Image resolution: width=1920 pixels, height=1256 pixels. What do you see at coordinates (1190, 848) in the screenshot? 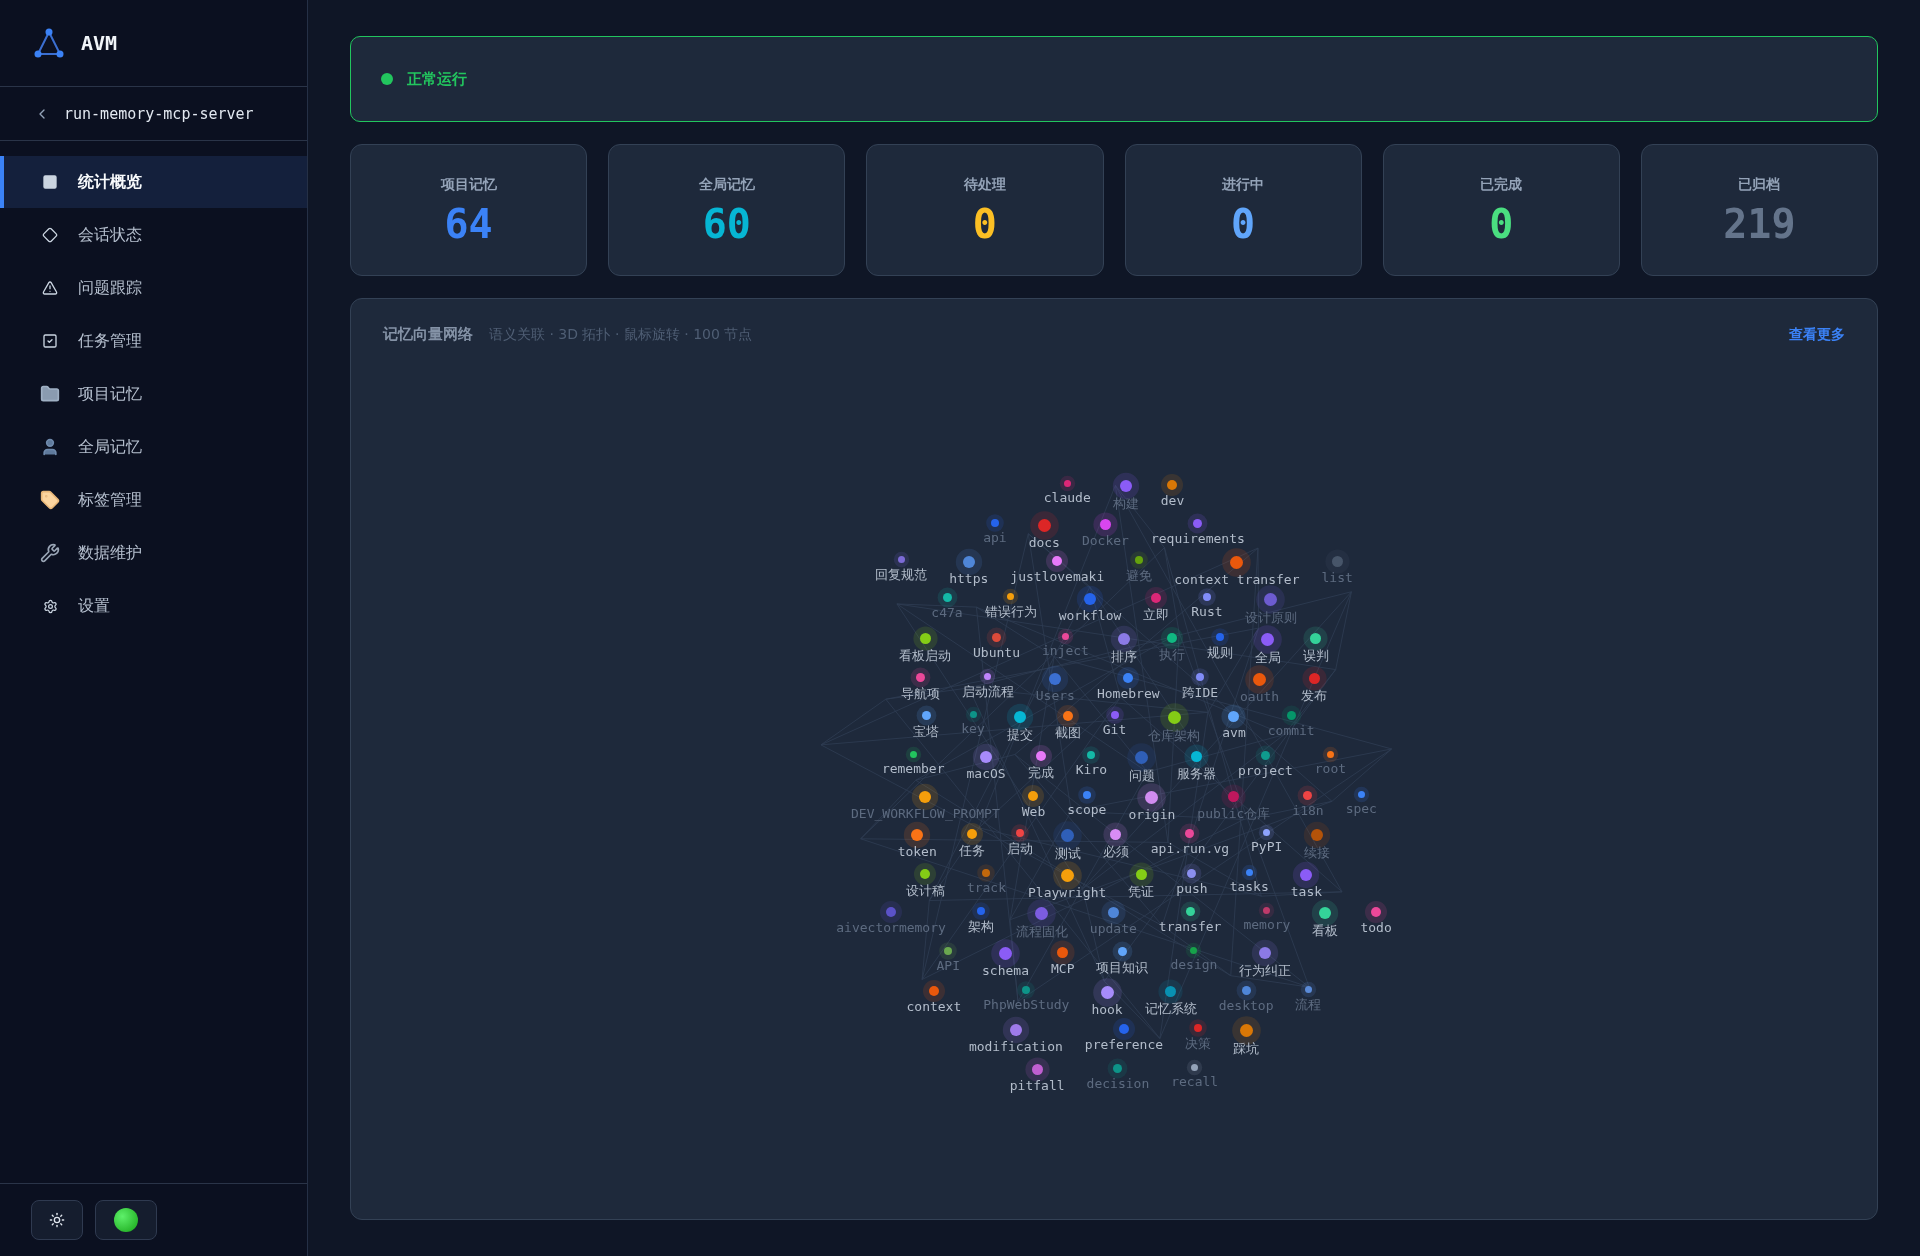
I see `node-label: api.run.vg` at bounding box center [1190, 848].